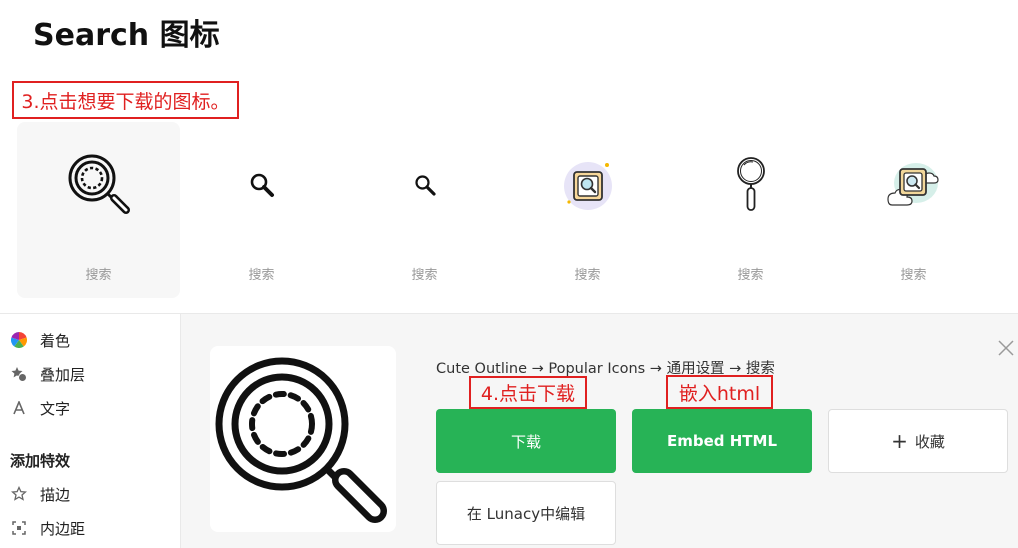 Image resolution: width=1018 pixels, height=548 pixels. I want to click on text-icon, so click(19, 408).